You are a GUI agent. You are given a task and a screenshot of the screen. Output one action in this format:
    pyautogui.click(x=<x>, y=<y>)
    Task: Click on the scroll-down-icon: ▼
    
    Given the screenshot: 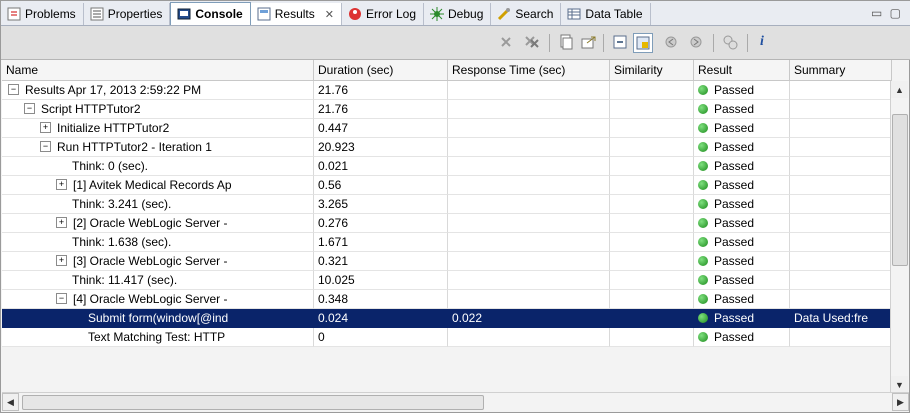 What is the action you would take?
    pyautogui.click(x=899, y=384)
    